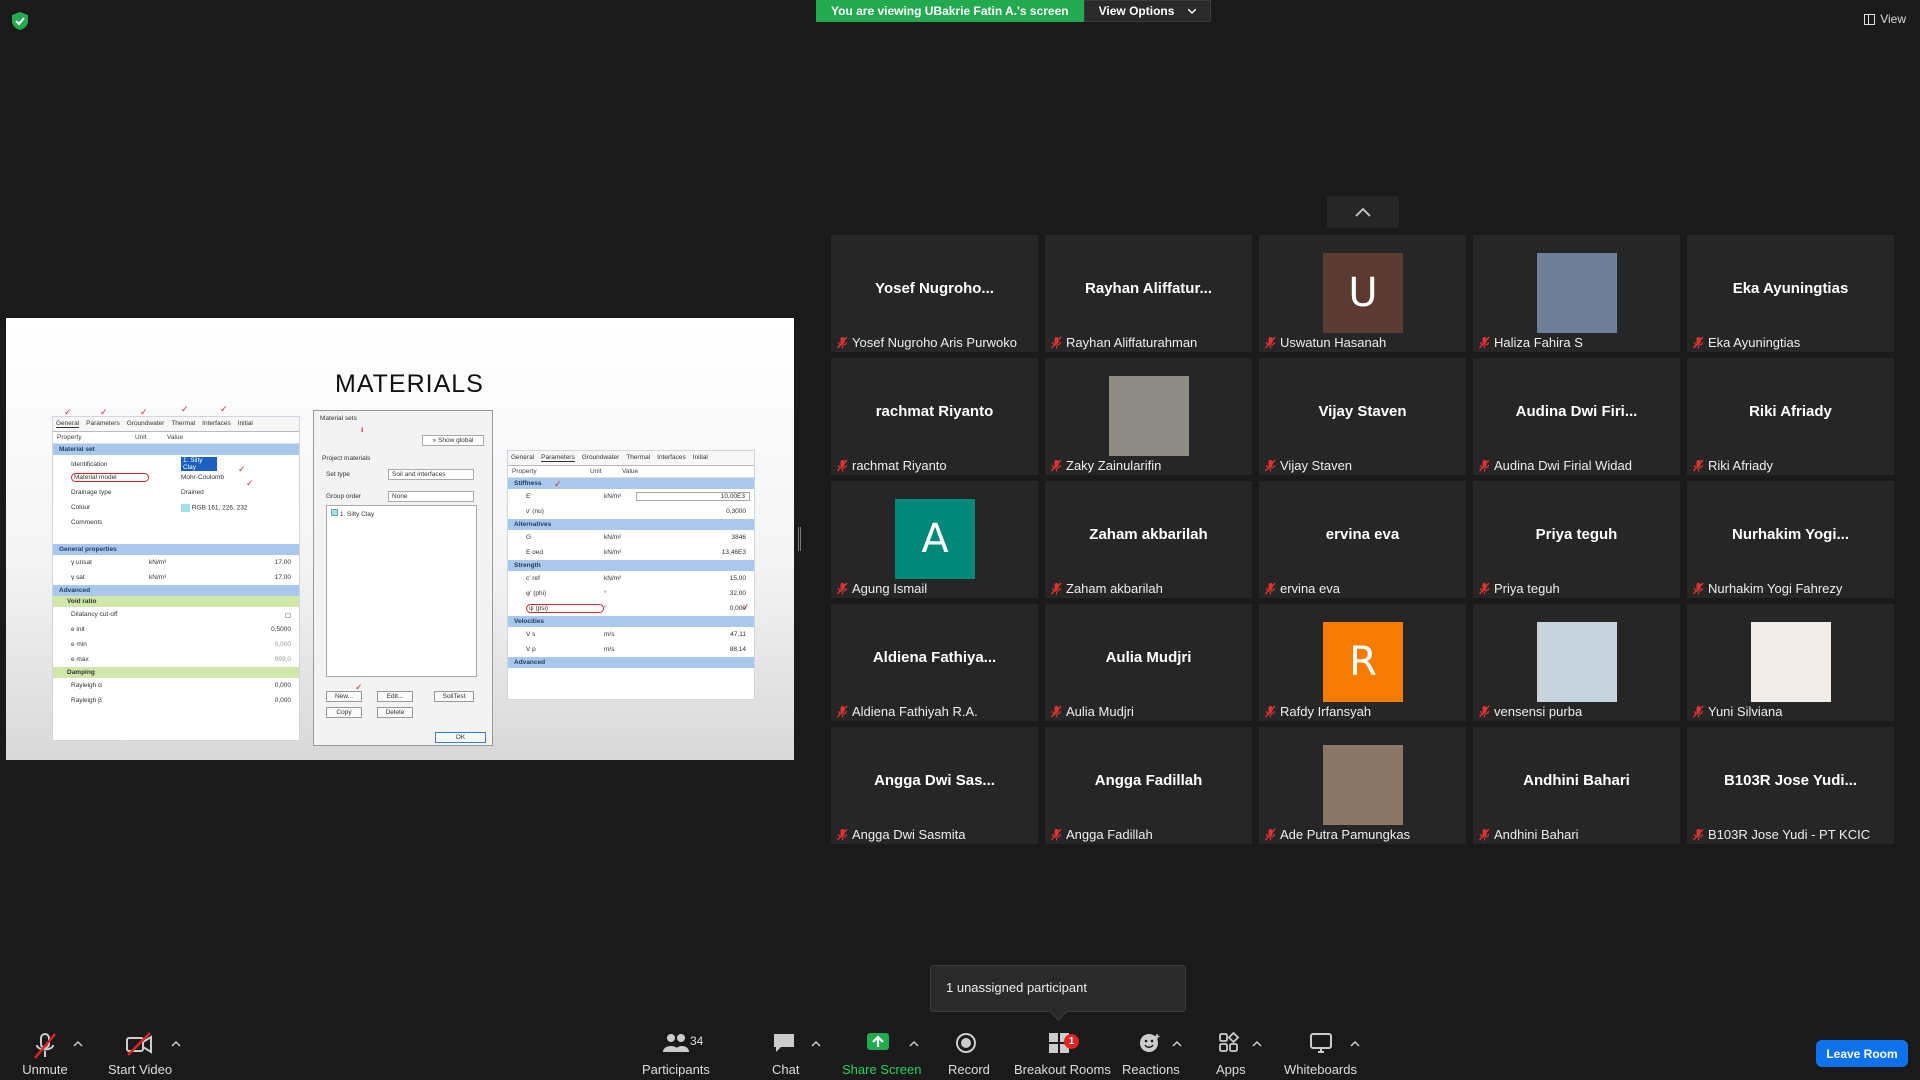  Describe the element at coordinates (784, 1054) in the screenshot. I see `chat-button: Chat` at that location.